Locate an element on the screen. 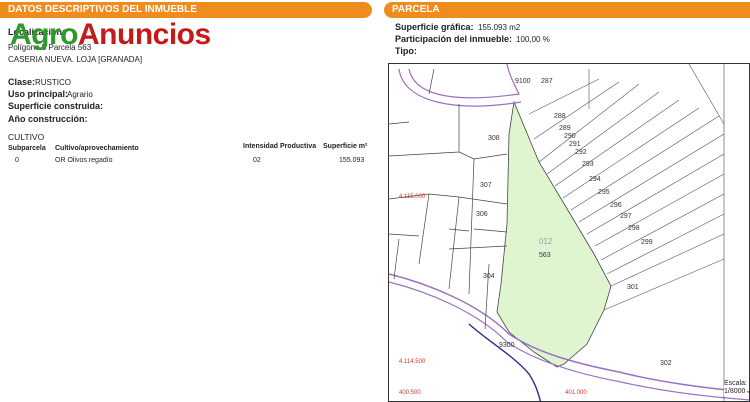 The width and height of the screenshot is (750, 402). row-subparcela: 0 is located at coordinates (17, 160).